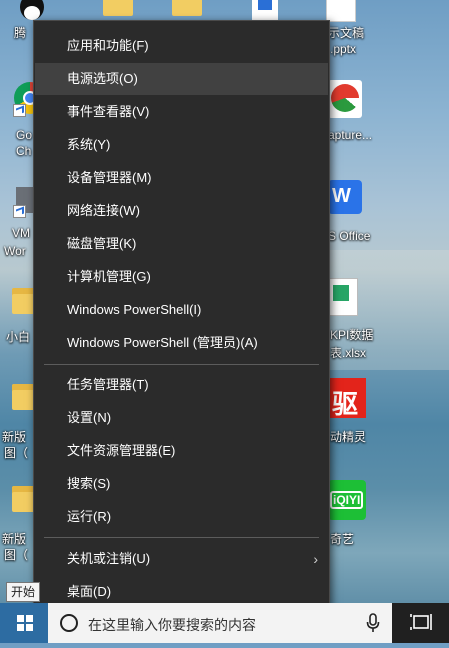  Describe the element at coordinates (181, 46) in the screenshot. I see `menu-item-apps-features: 应用和功能(F)` at that location.